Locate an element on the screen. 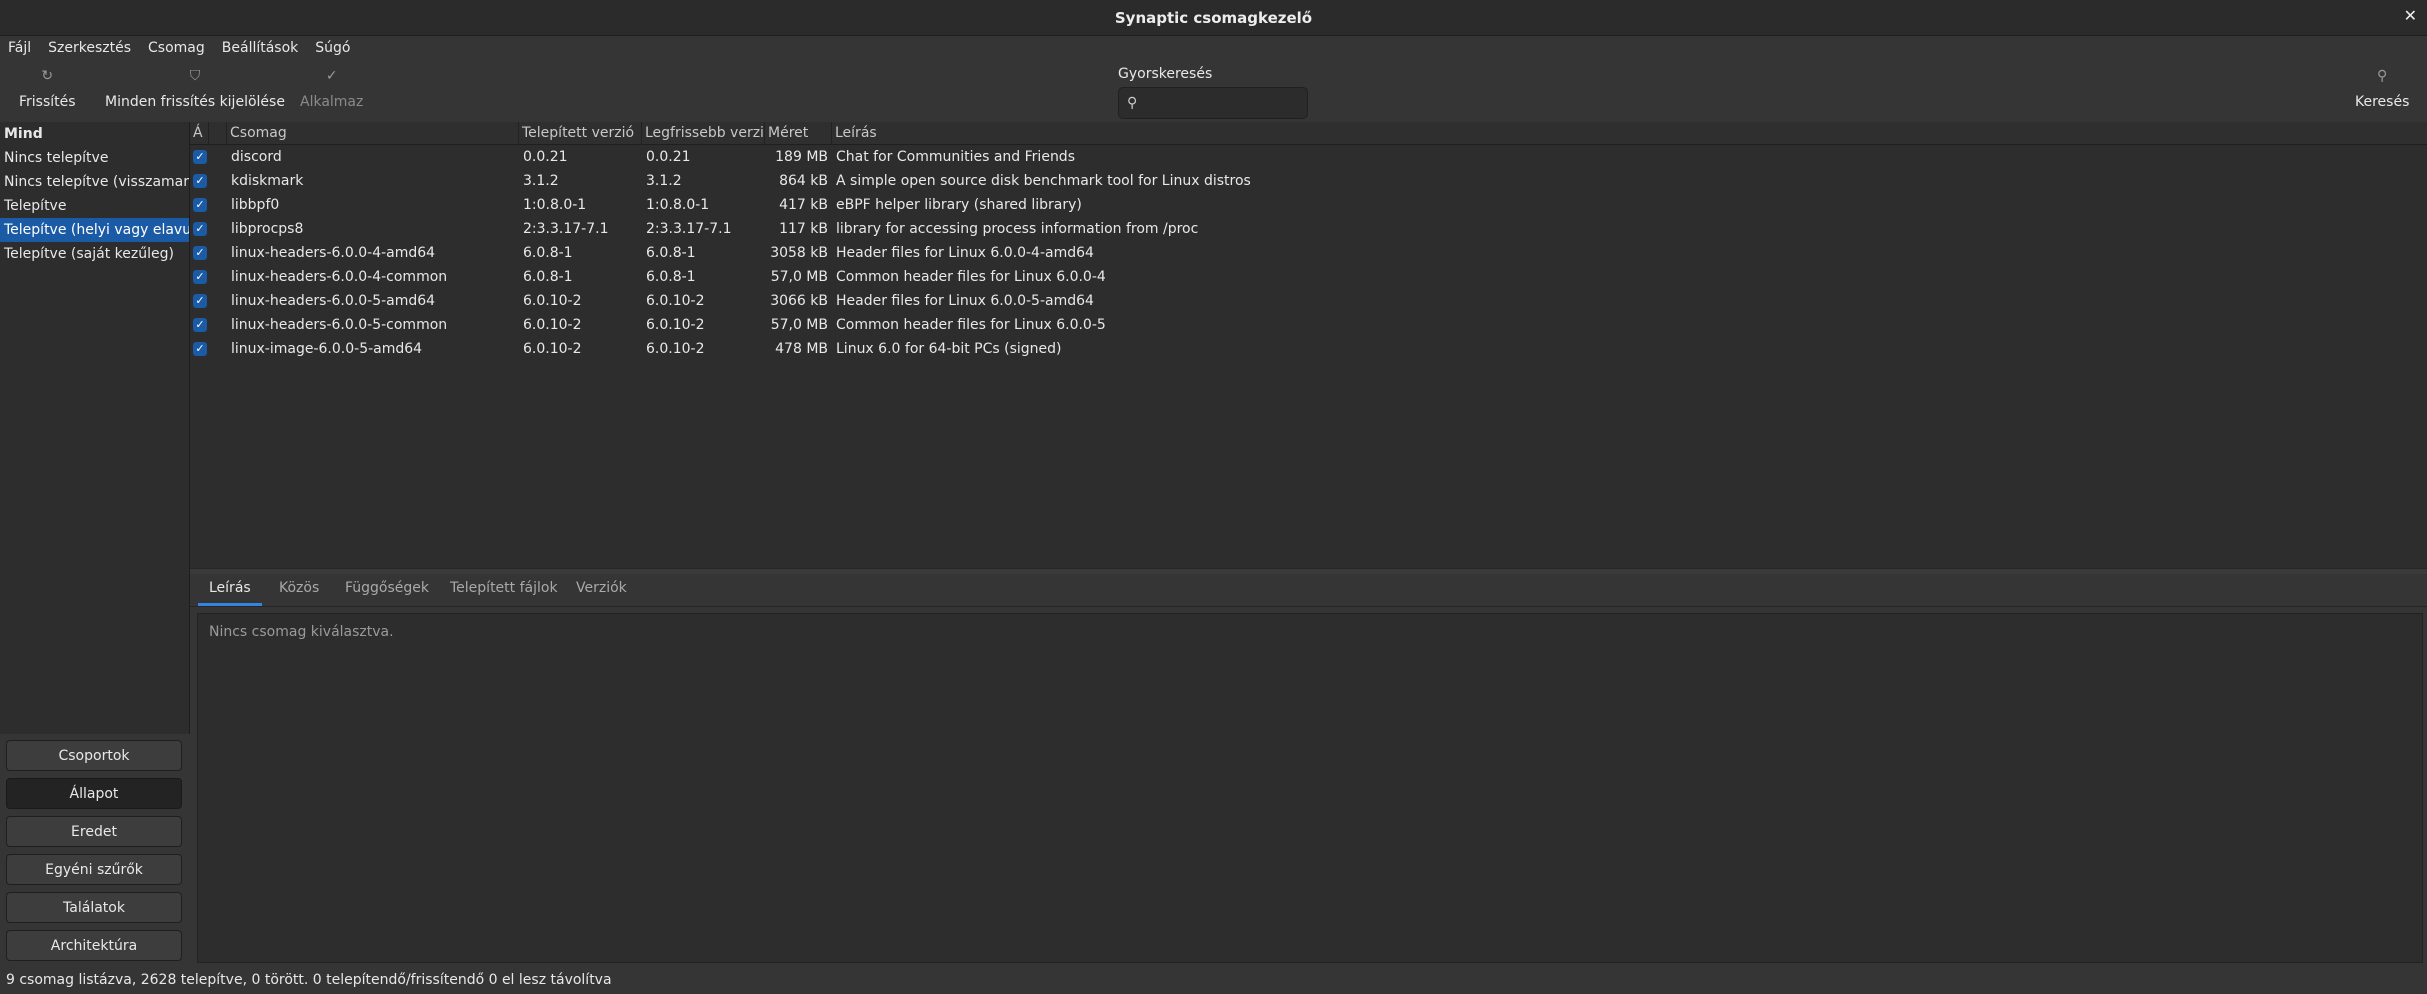 The width and height of the screenshot is (2427, 994). cell-size: 57,0 MB is located at coordinates (799, 277).